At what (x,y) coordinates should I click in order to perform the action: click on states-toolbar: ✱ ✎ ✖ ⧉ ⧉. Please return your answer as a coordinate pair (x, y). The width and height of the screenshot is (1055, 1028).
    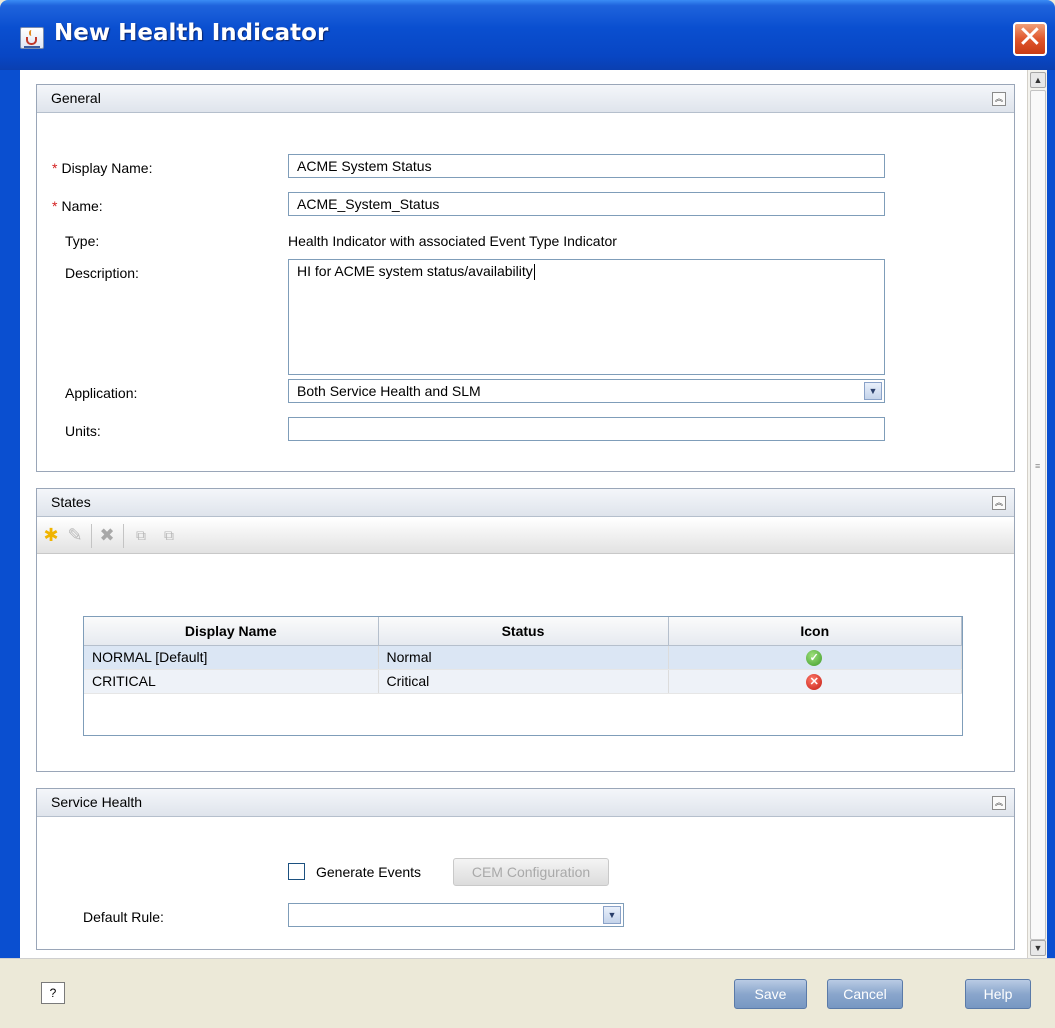
    Looking at the image, I should click on (525, 536).